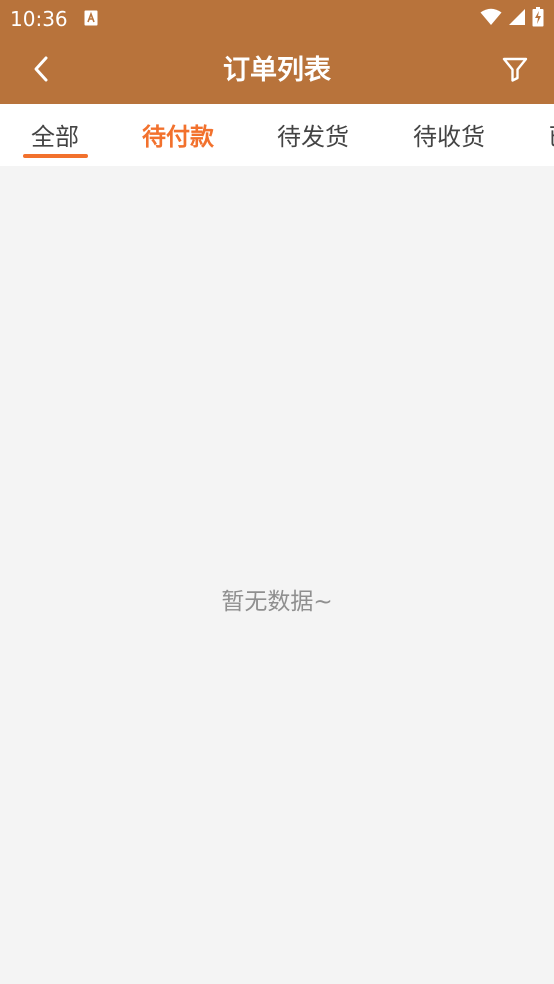 The height and width of the screenshot is (984, 554). I want to click on page-title: 订单列表, so click(277, 70).